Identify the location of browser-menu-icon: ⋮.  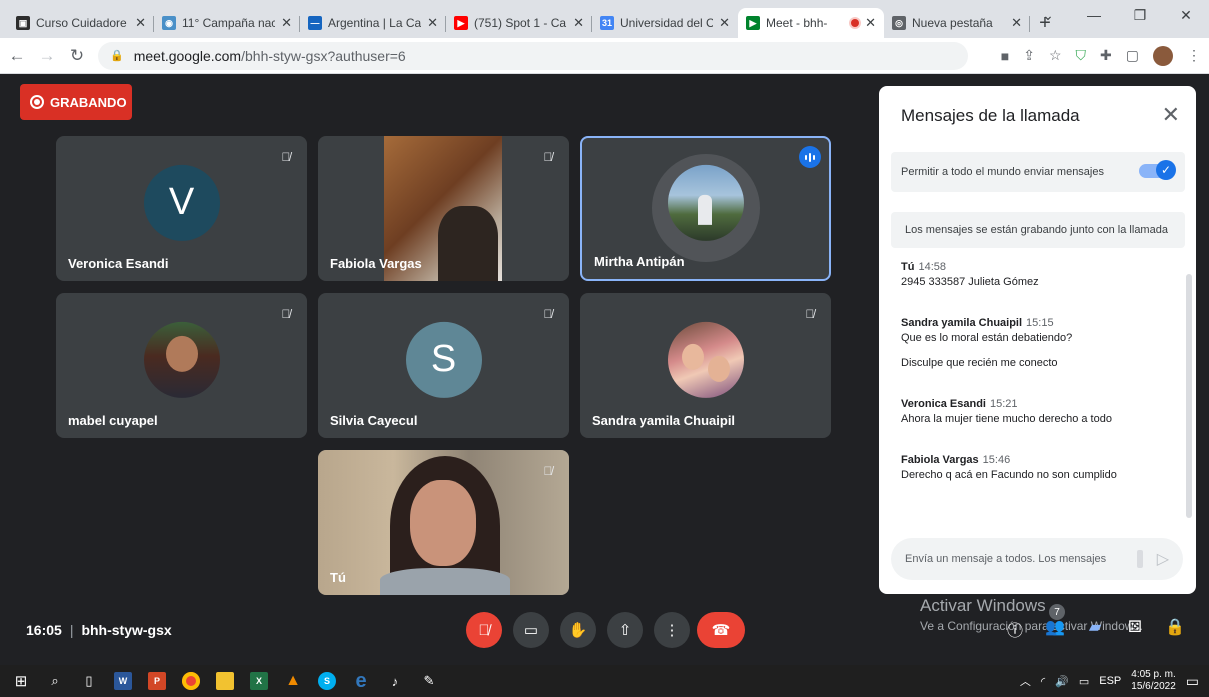
(1194, 55).